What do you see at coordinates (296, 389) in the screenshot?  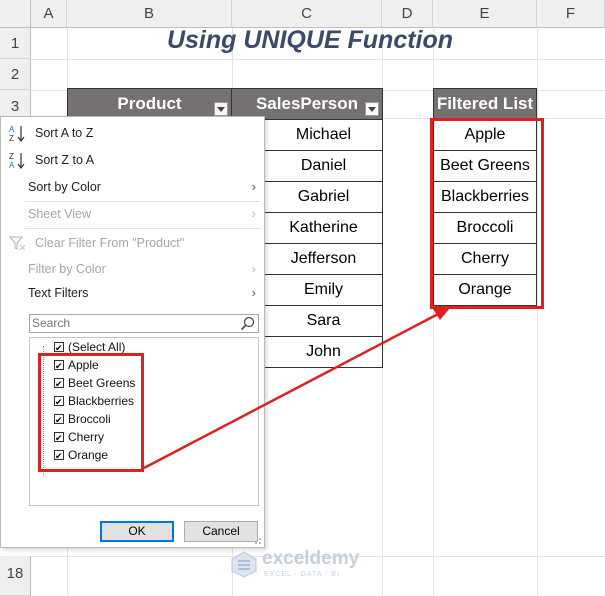 I see `connector-arrow` at bounding box center [296, 389].